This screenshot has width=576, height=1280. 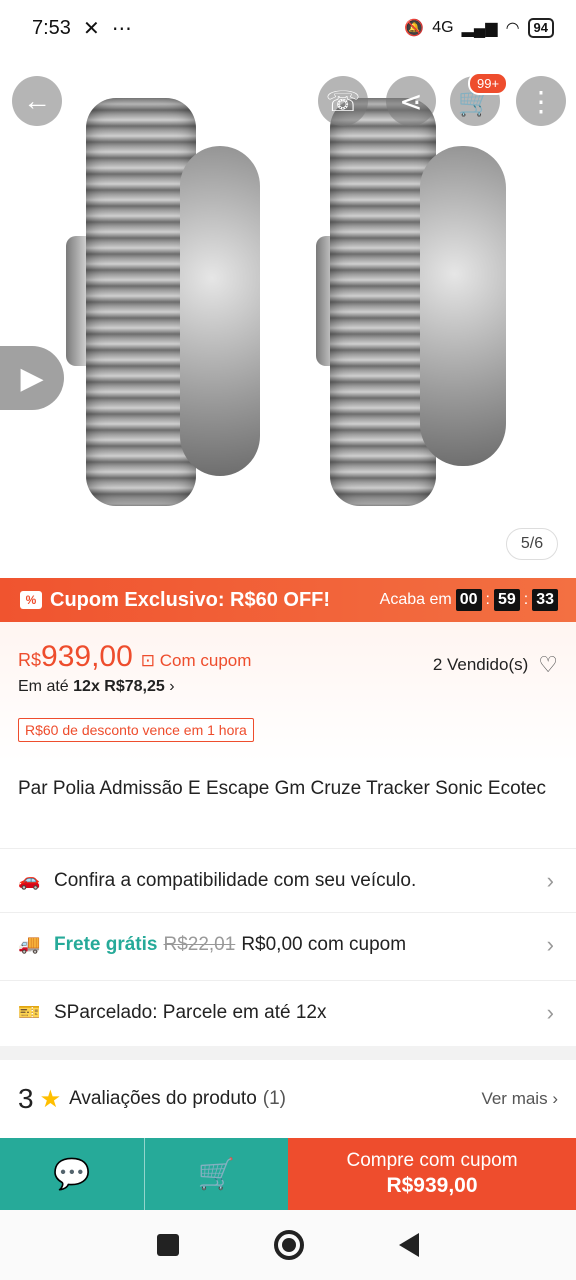 I want to click on chat-button: 💬, so click(x=72, y=1174).